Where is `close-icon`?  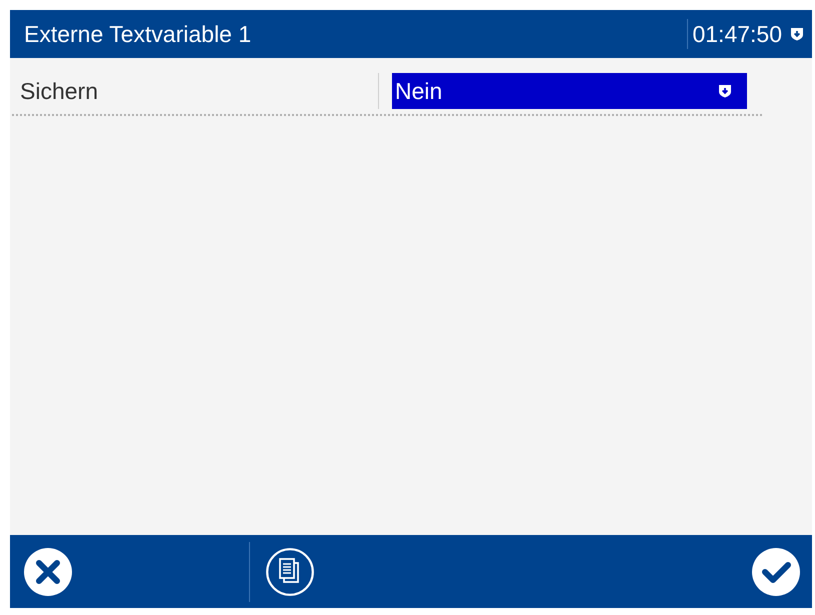 close-icon is located at coordinates (48, 572).